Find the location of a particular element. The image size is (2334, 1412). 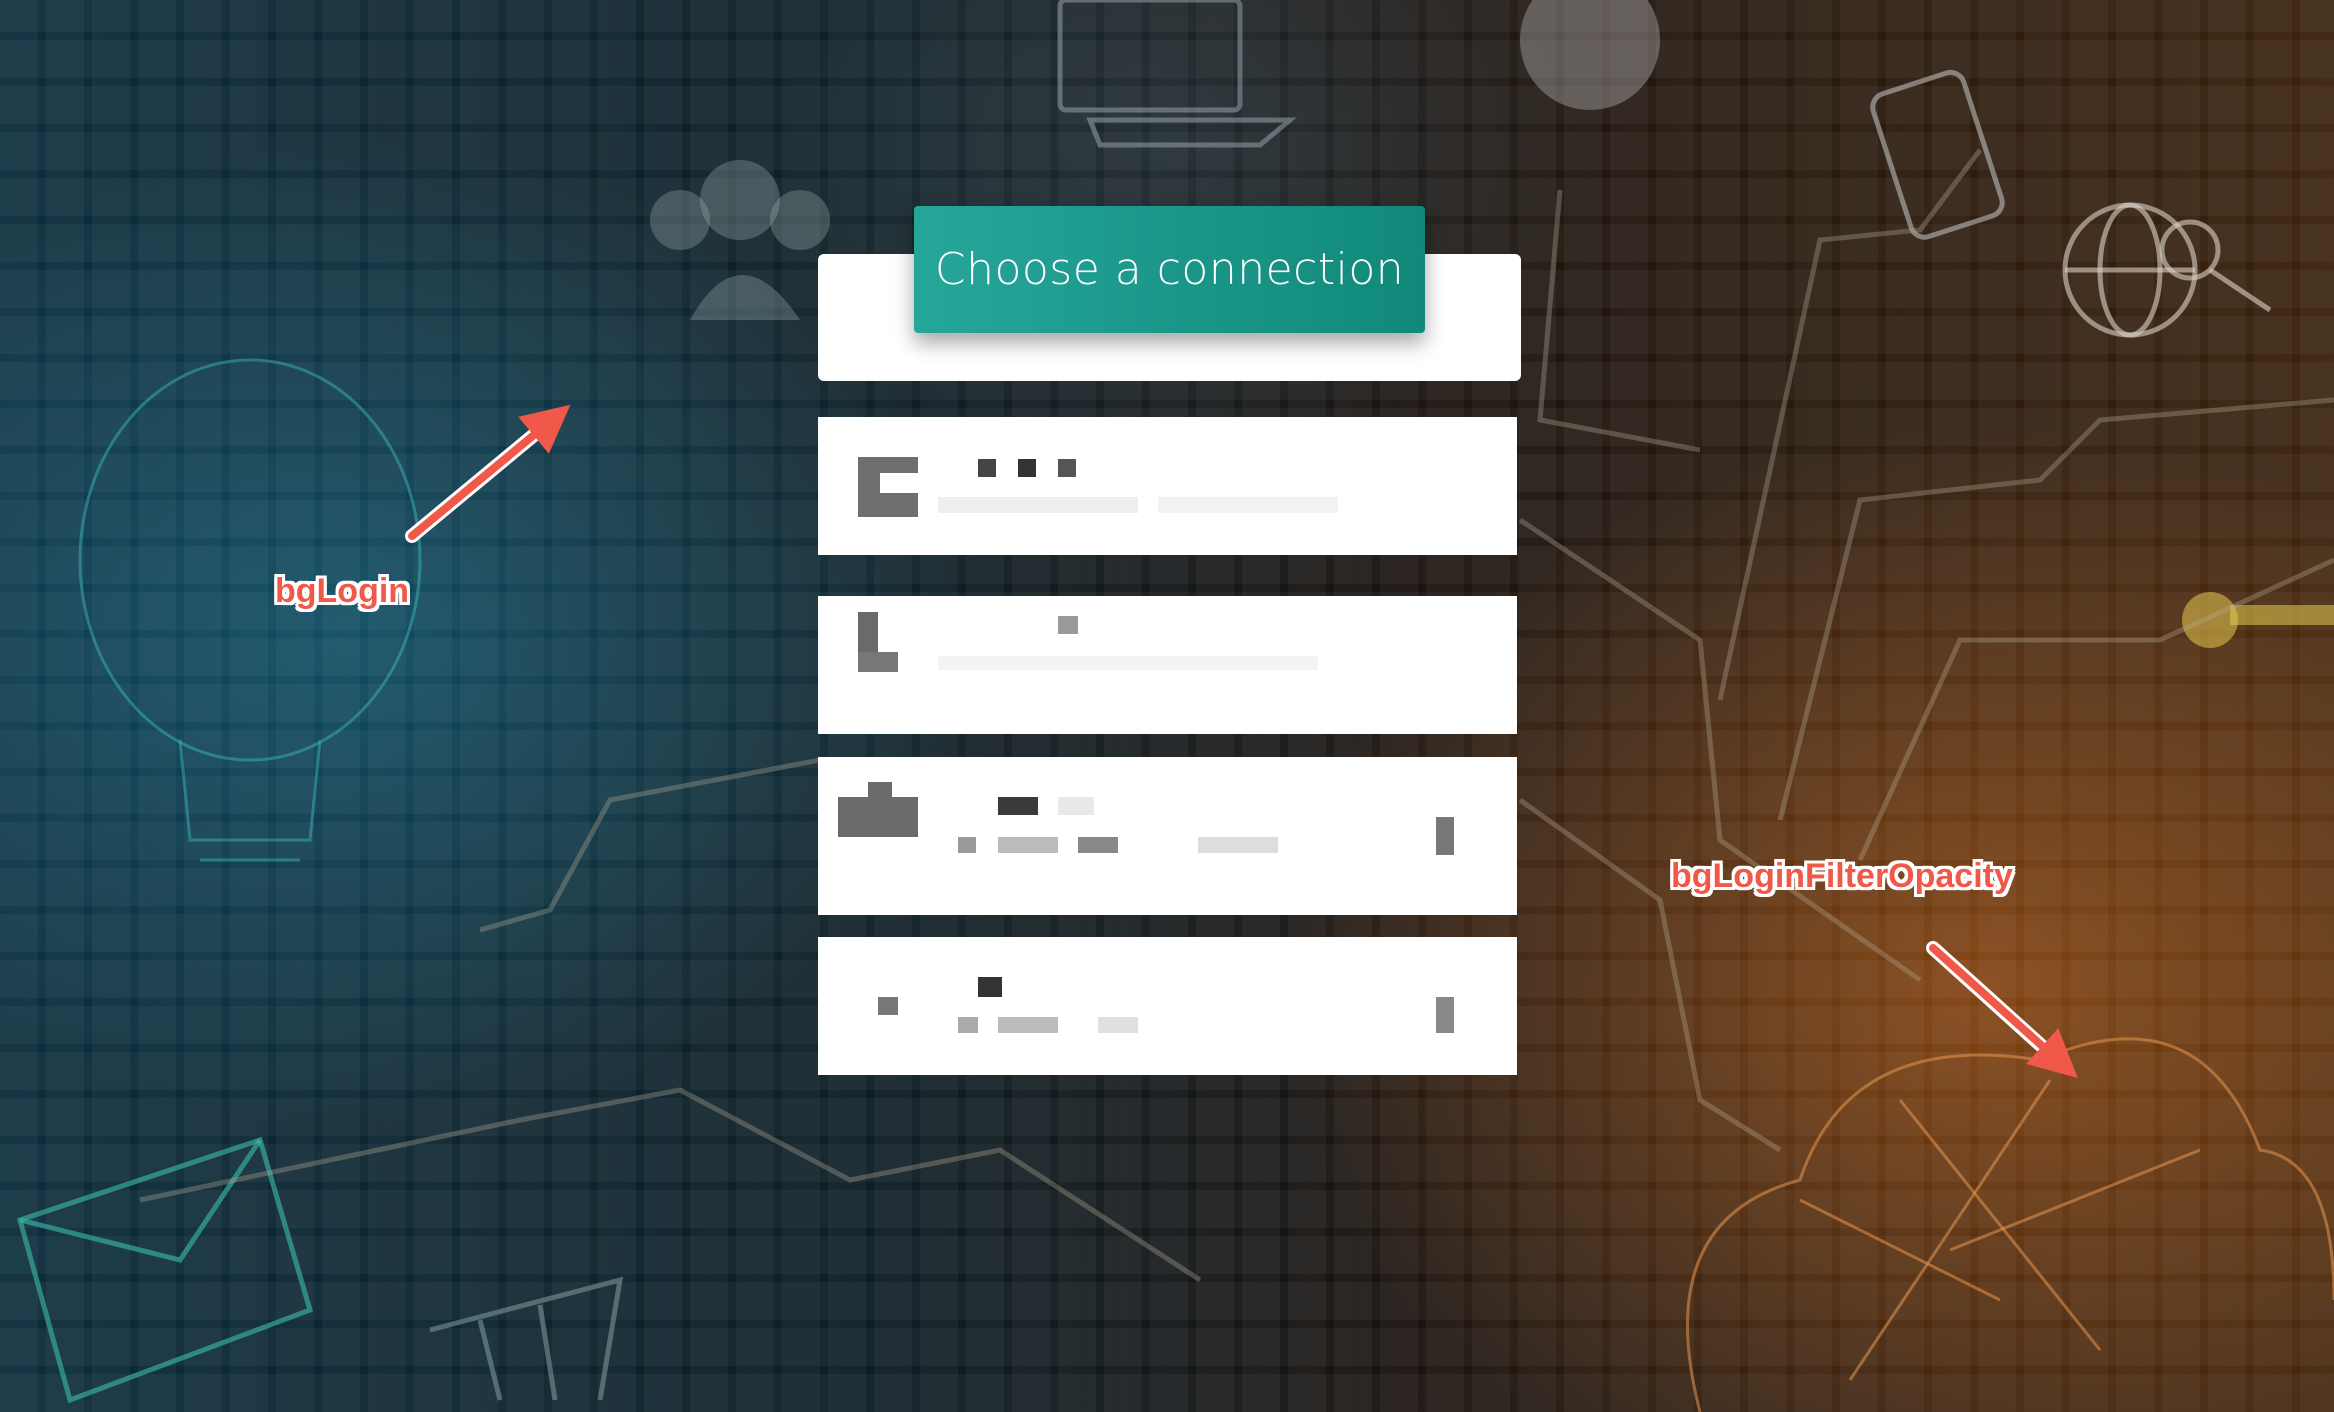

arrow-bgloginfilteropacity is located at coordinates (2003, 1011).